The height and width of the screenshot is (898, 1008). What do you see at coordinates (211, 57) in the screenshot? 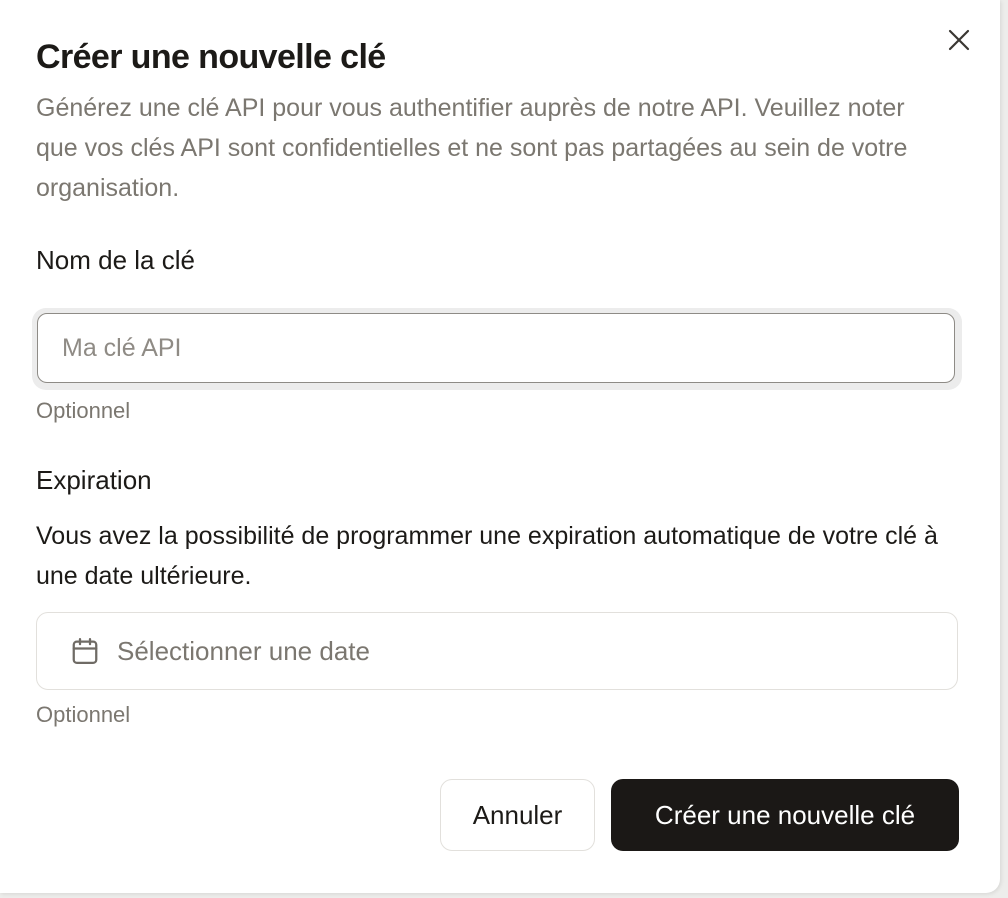
I see `dialog-title: Créer une nouvelle clé` at bounding box center [211, 57].